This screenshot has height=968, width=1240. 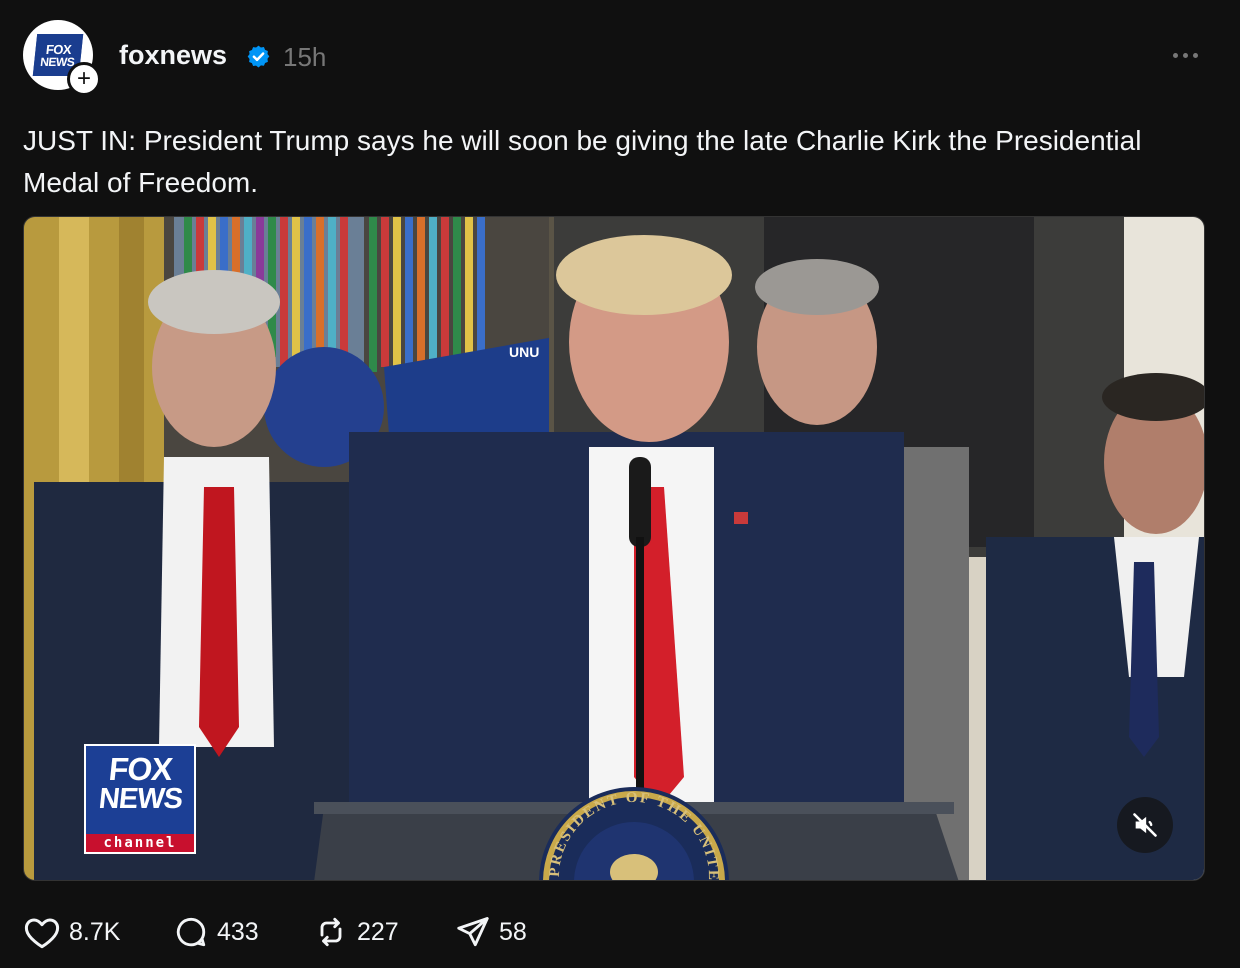 What do you see at coordinates (473, 932) in the screenshot?
I see `share-icon` at bounding box center [473, 932].